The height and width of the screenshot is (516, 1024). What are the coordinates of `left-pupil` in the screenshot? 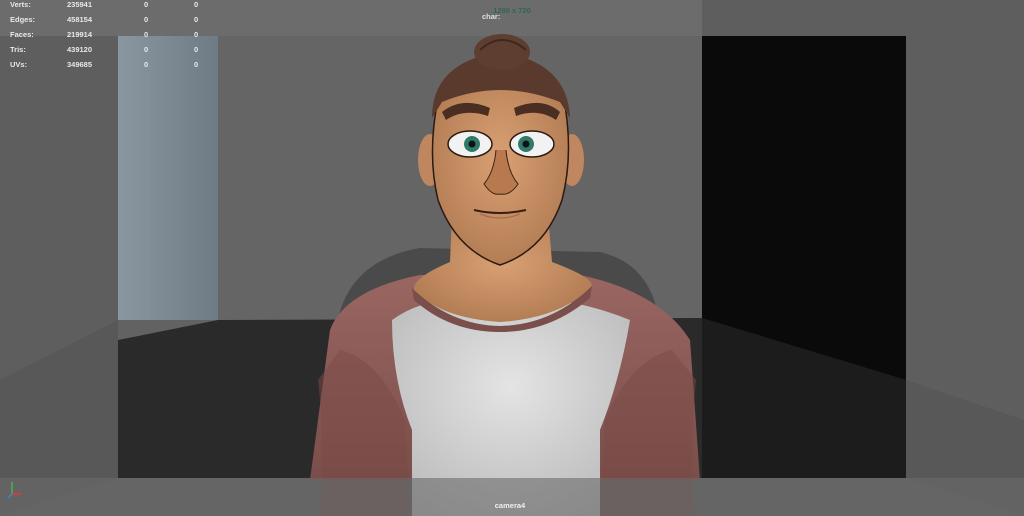 It's located at (472, 144).